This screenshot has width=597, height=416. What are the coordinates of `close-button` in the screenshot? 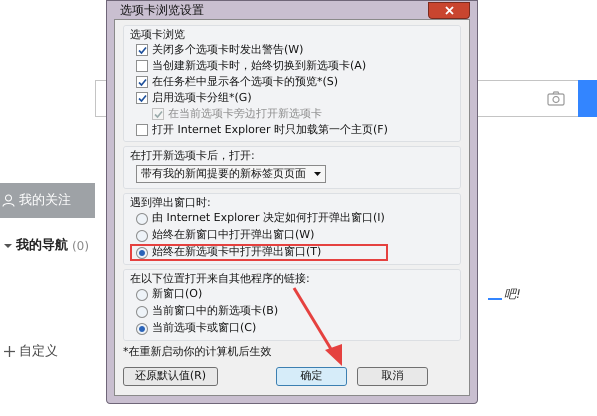 It's located at (449, 10).